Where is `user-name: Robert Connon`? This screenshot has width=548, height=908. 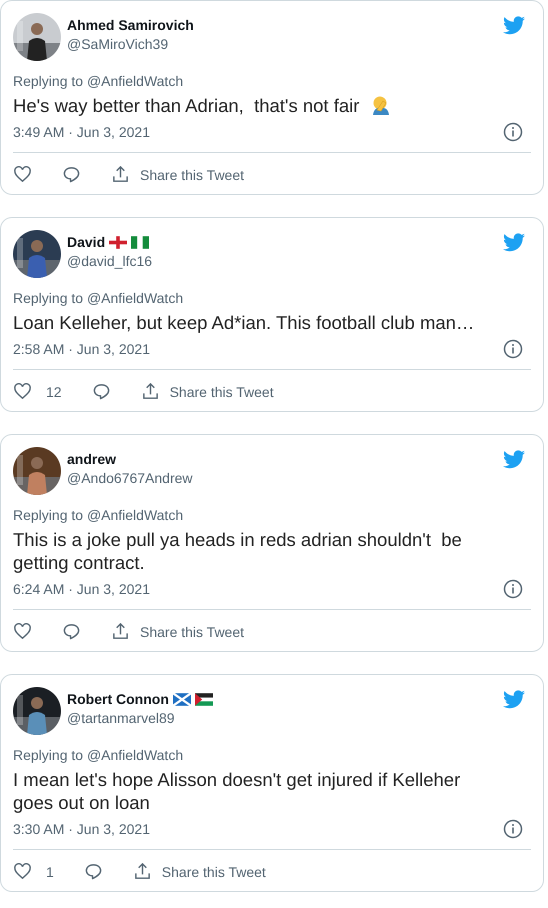
user-name: Robert Connon is located at coordinates (118, 699).